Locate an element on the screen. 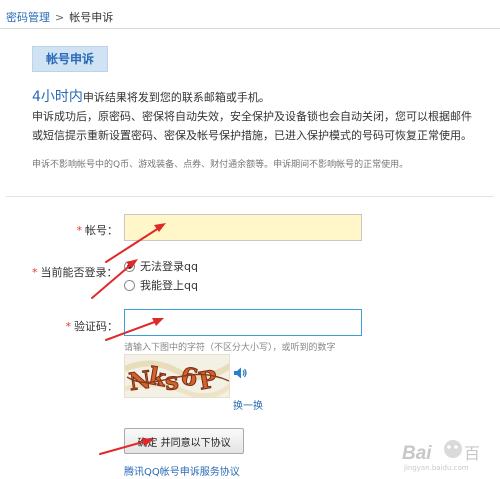 This screenshot has width=500, height=479. watermark-logo-text: Bai is located at coordinates (417, 453).